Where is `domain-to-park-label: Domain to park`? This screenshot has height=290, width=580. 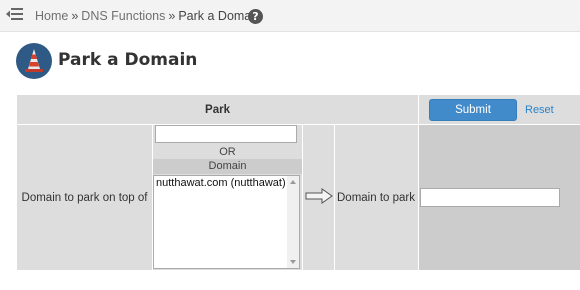
domain-to-park-label: Domain to park is located at coordinates (376, 197).